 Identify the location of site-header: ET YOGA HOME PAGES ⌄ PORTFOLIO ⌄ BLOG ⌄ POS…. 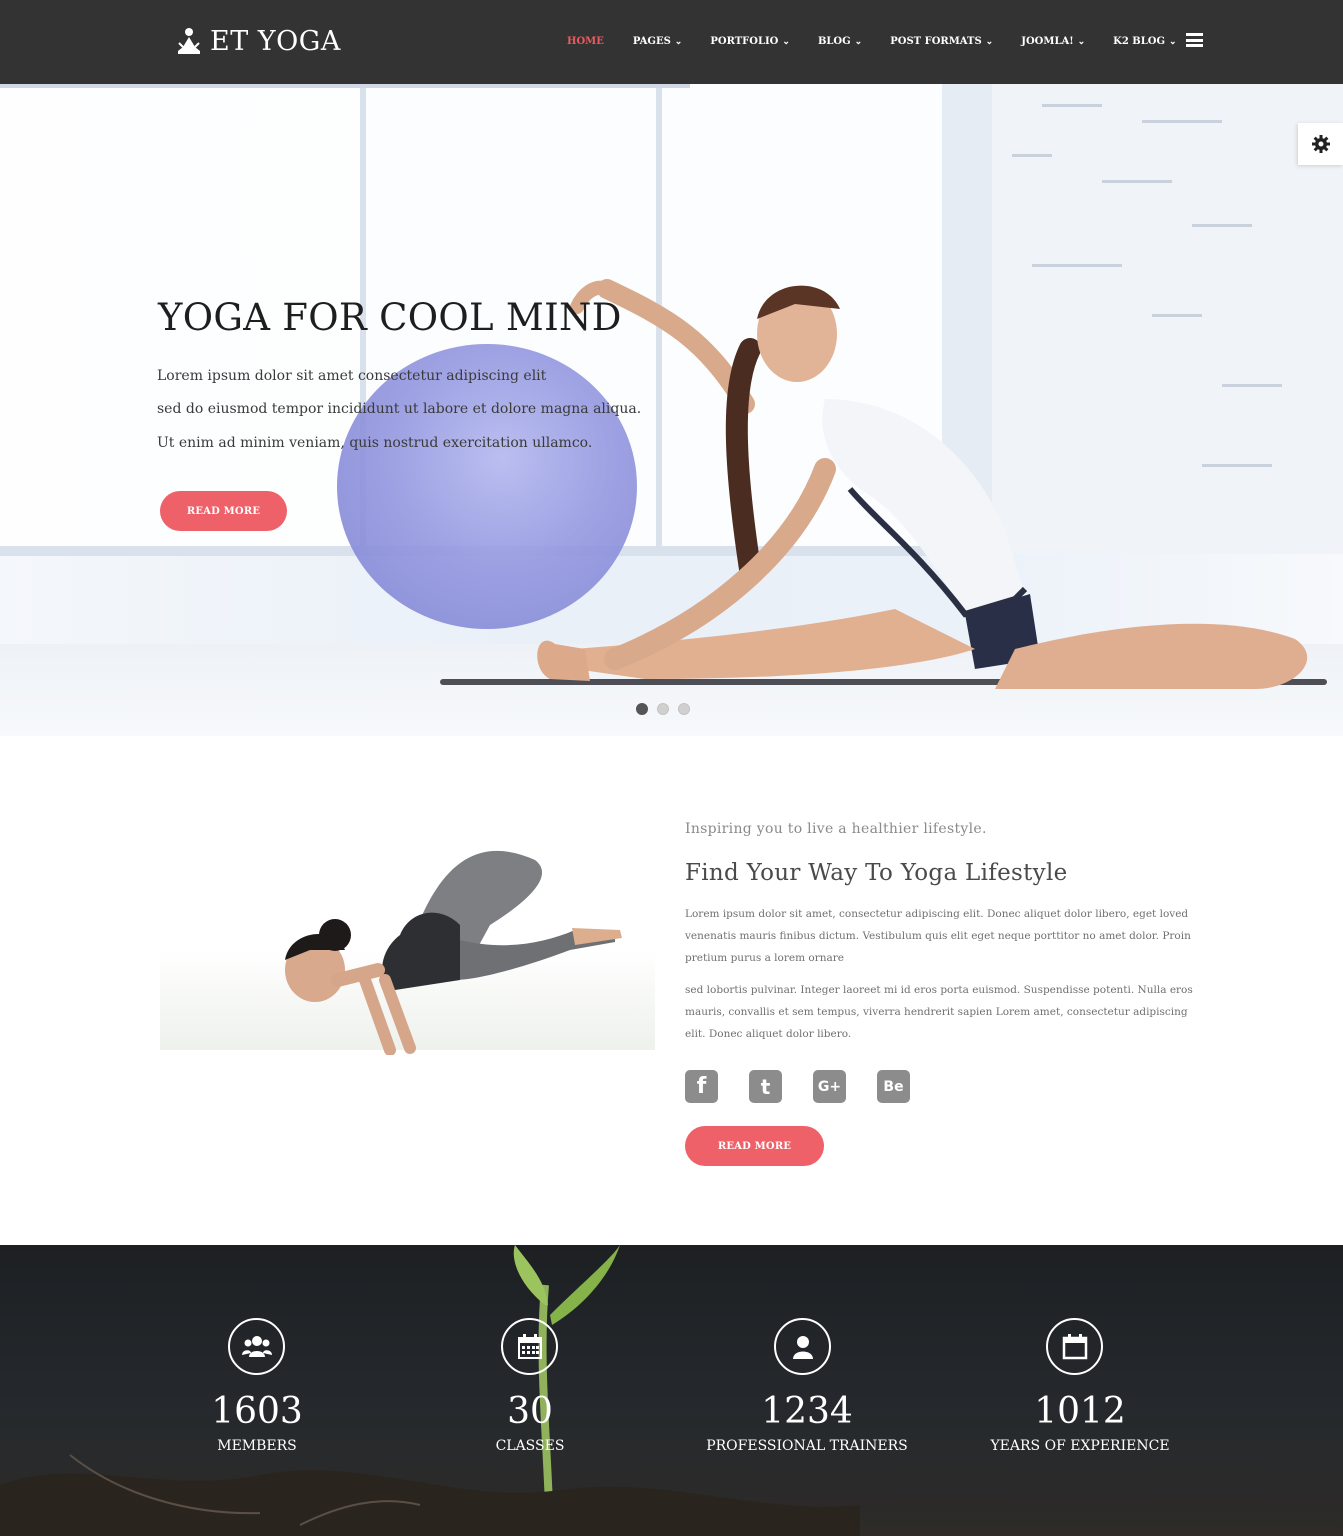
(671, 42).